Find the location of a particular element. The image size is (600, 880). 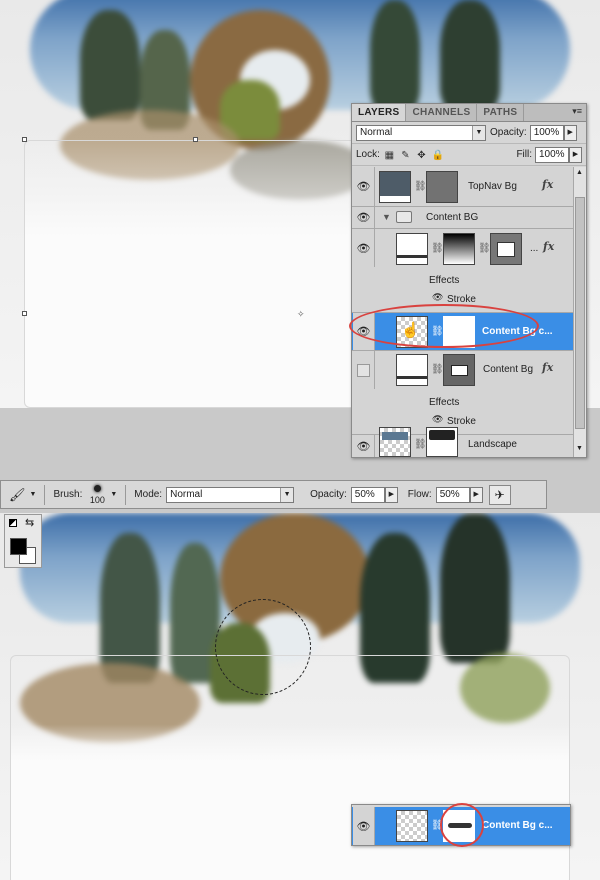

tab-paths: PATHS is located at coordinates (501, 112).